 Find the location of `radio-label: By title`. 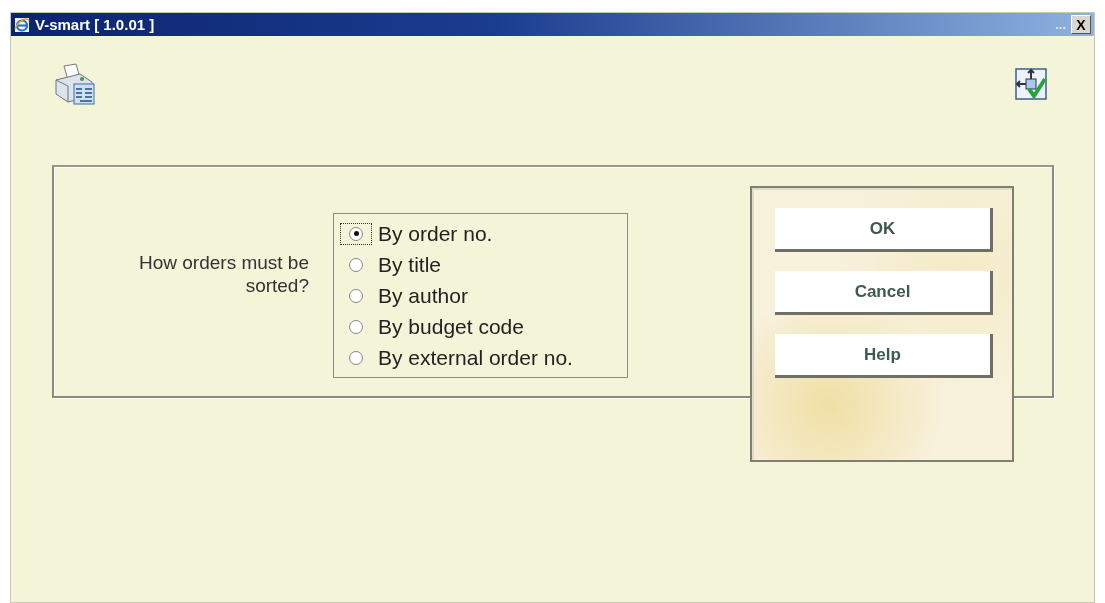

radio-label: By title is located at coordinates (410, 264).